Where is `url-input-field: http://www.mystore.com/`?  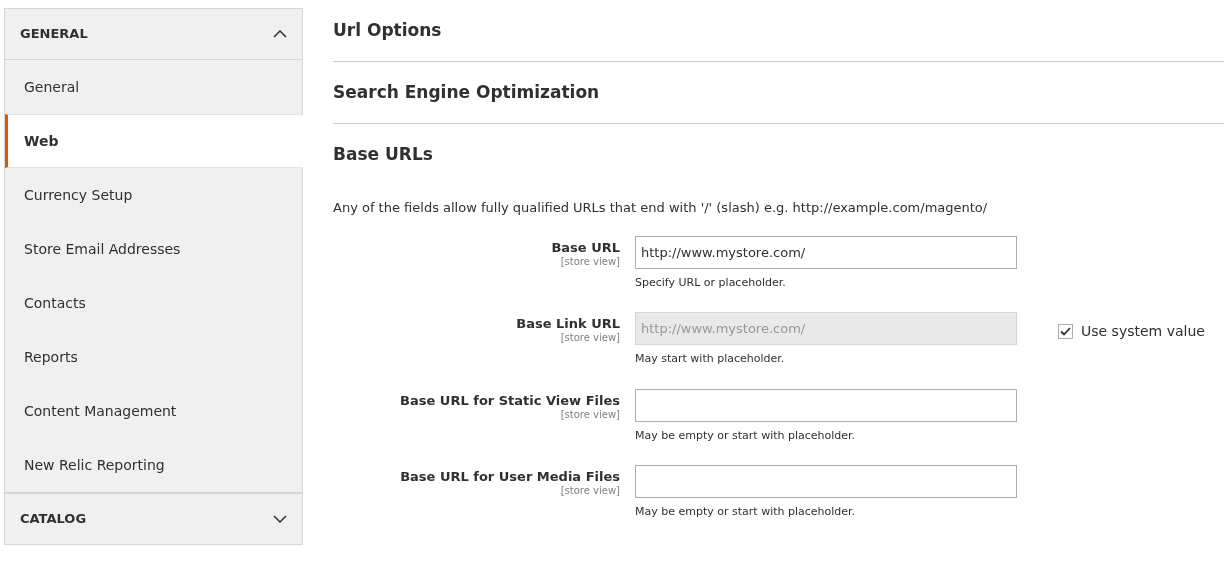
url-input-field: http://www.mystore.com/ is located at coordinates (826, 252).